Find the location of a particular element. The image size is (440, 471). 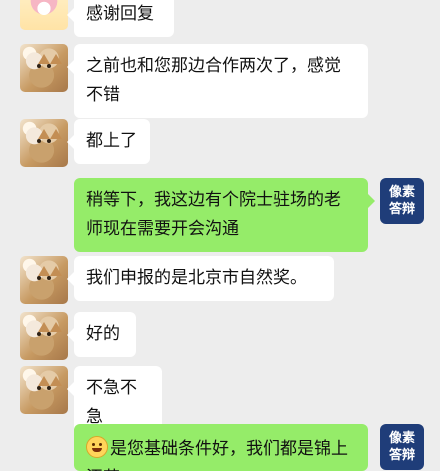

message-bubble: 感谢回复 is located at coordinates (120, 18).